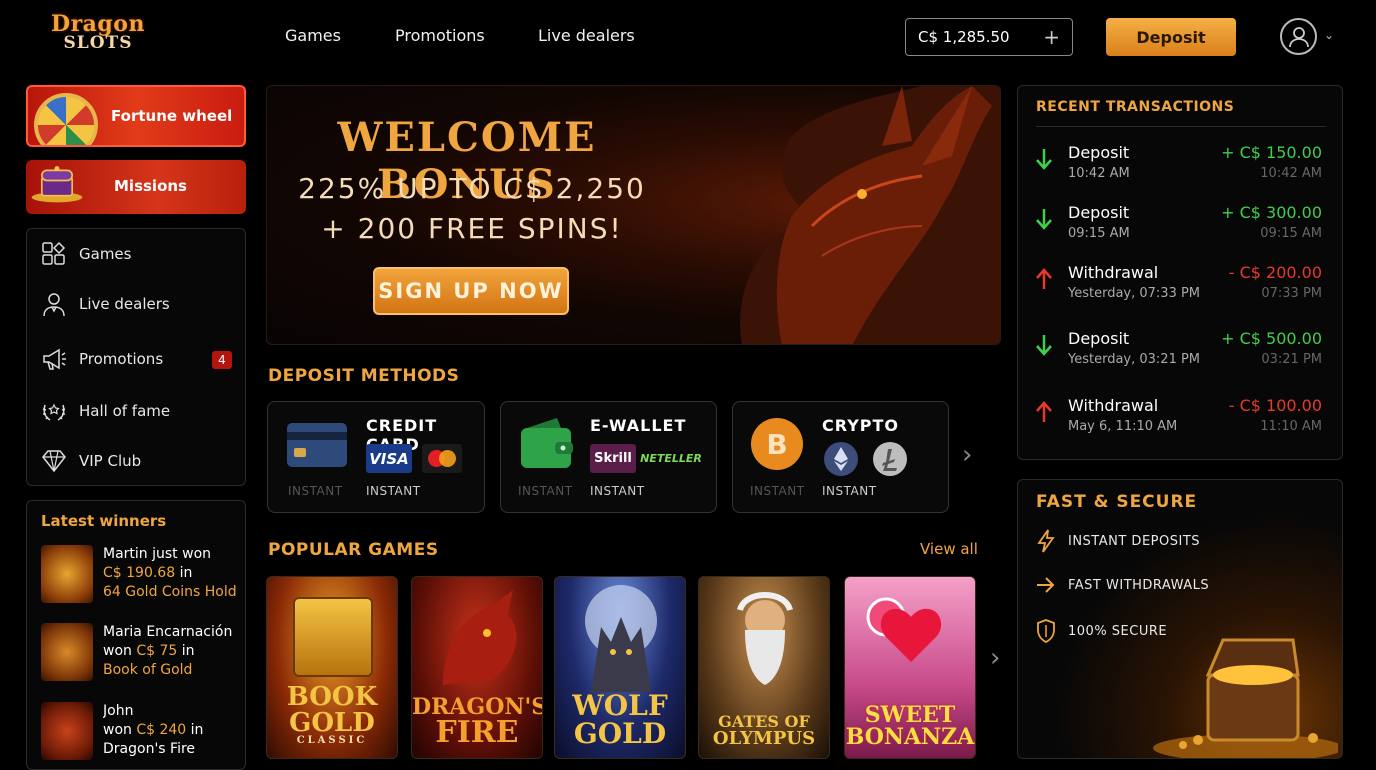 The width and height of the screenshot is (1376, 770). I want to click on missions-label: Missions, so click(150, 186).